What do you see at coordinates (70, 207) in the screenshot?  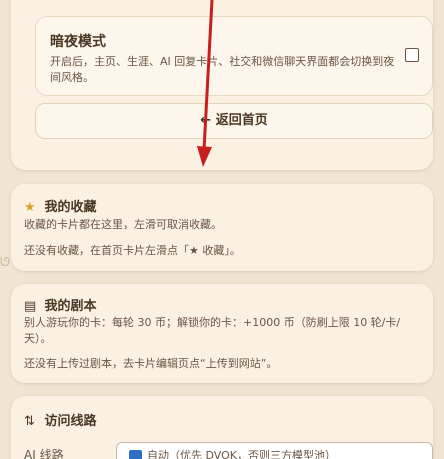 I see `favorites-title: 我的收藏` at bounding box center [70, 207].